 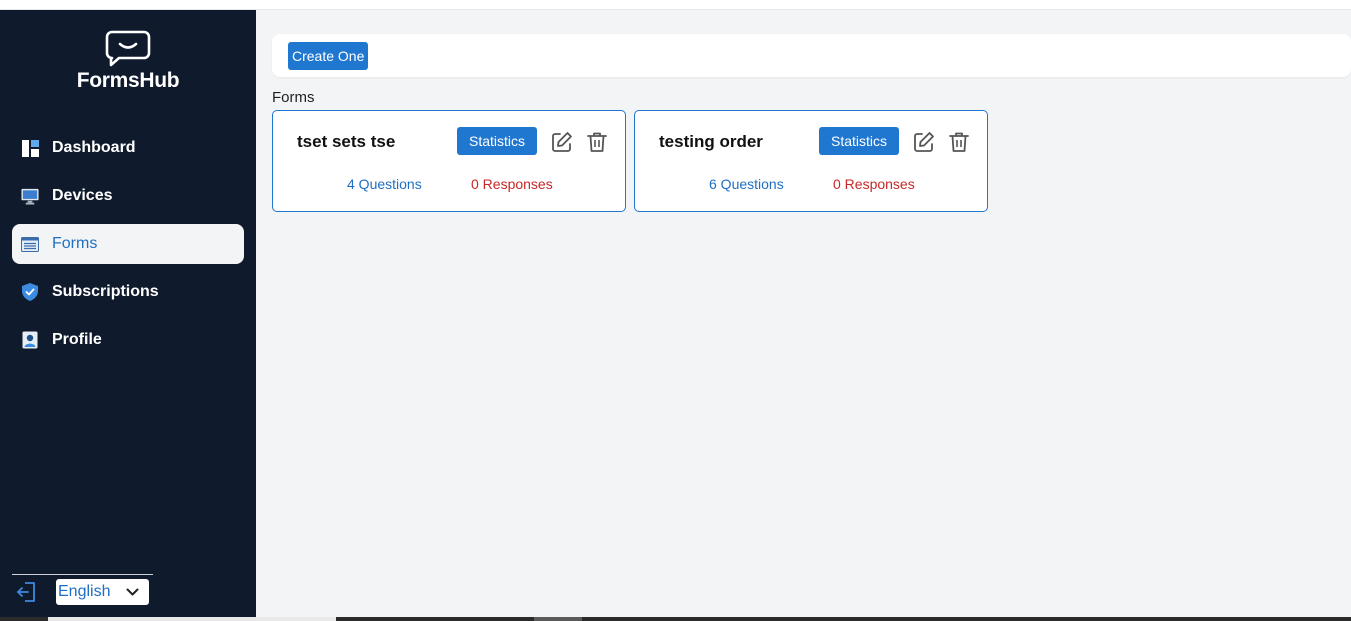 What do you see at coordinates (30, 196) in the screenshot?
I see `monitor-icon` at bounding box center [30, 196].